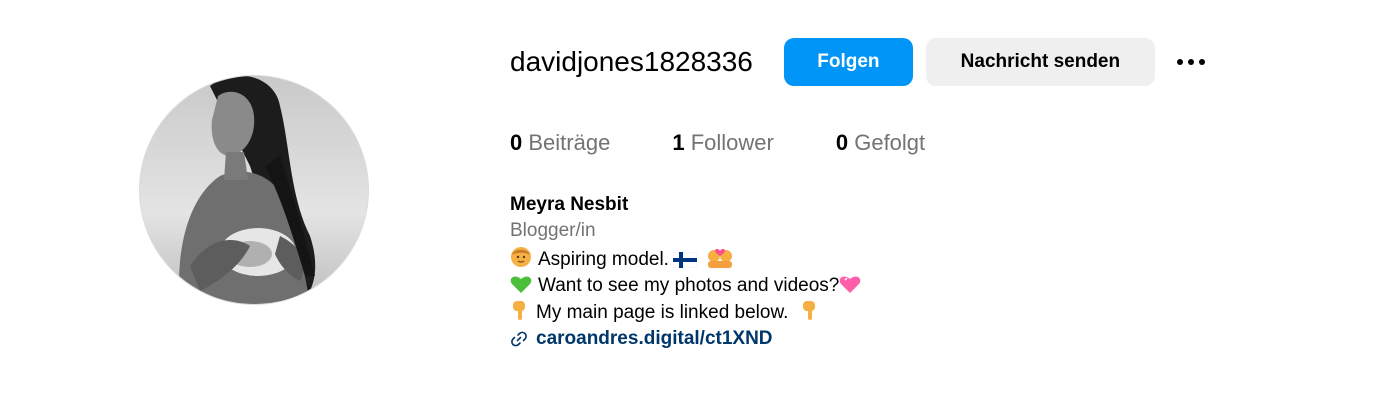  I want to click on couple-heart-emoji-icon, so click(719, 258).